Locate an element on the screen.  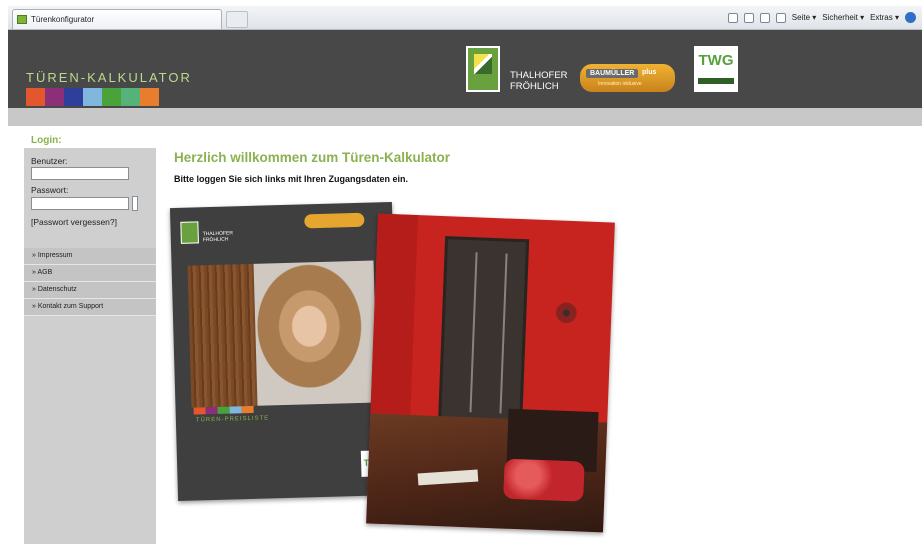
brochure-label: TÜREN-PREISLISTE is located at coordinates (232, 419).